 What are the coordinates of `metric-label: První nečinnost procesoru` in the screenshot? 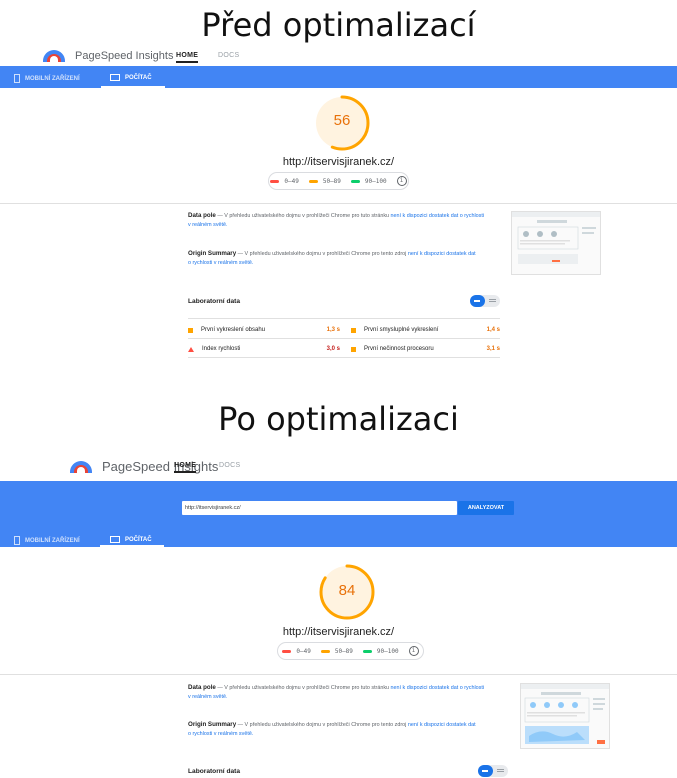 It's located at (399, 349).